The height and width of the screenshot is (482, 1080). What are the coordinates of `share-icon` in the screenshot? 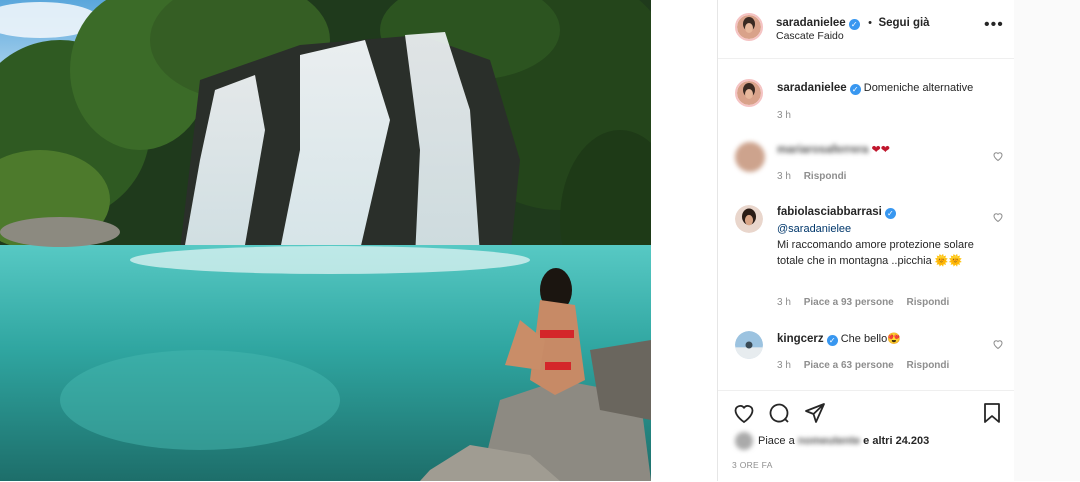 It's located at (815, 413).